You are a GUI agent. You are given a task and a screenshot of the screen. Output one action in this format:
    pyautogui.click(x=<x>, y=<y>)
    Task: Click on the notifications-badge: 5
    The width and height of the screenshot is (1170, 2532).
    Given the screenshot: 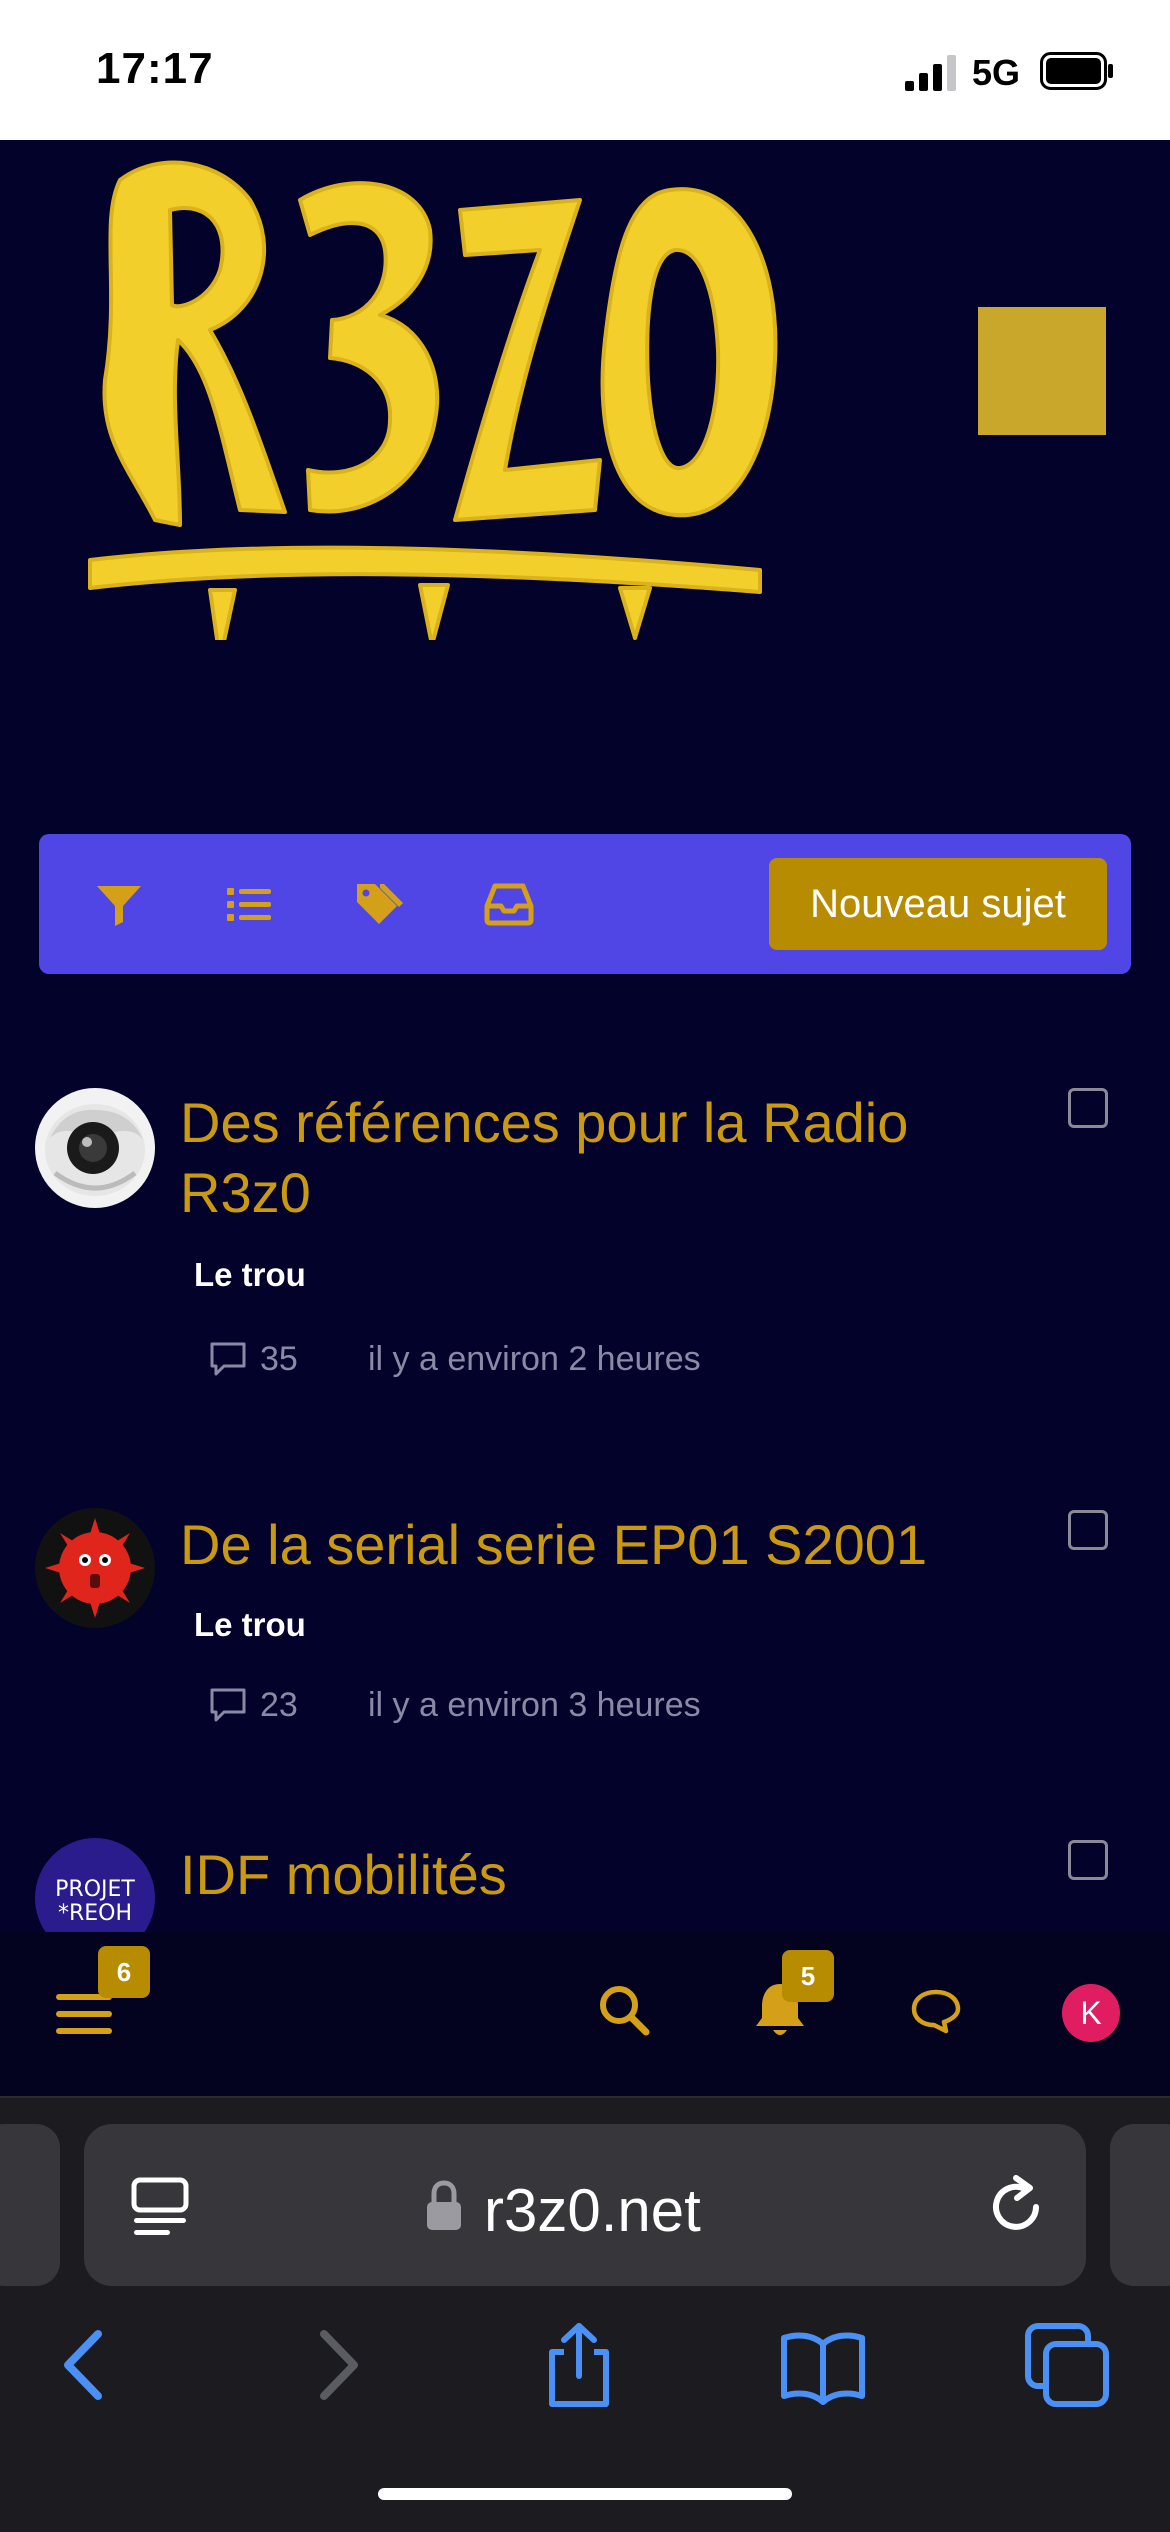 What is the action you would take?
    pyautogui.click(x=808, y=1976)
    